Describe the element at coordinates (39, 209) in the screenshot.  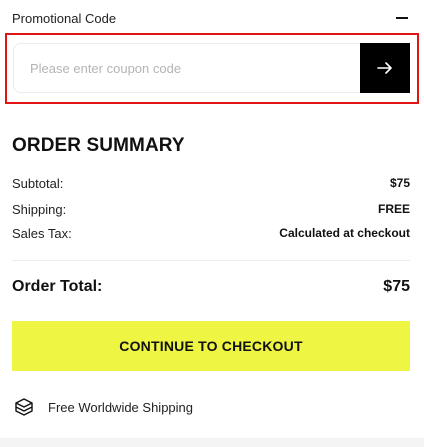
I see `shipping-label: Shipping:` at that location.